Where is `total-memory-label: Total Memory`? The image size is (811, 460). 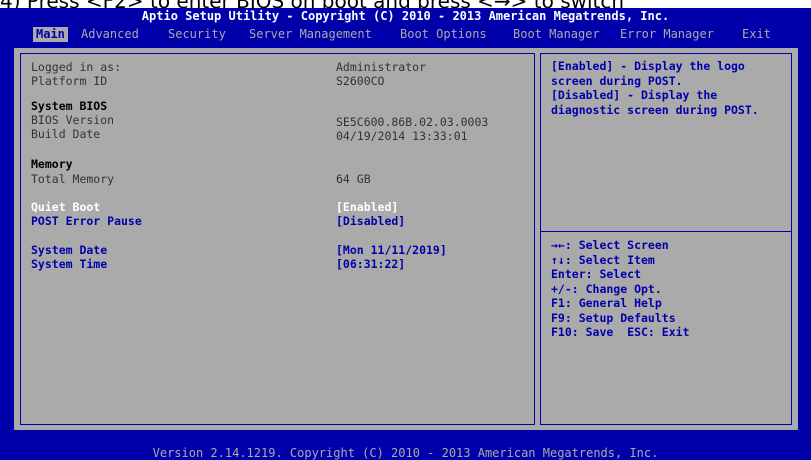
total-memory-label: Total Memory is located at coordinates (73, 179).